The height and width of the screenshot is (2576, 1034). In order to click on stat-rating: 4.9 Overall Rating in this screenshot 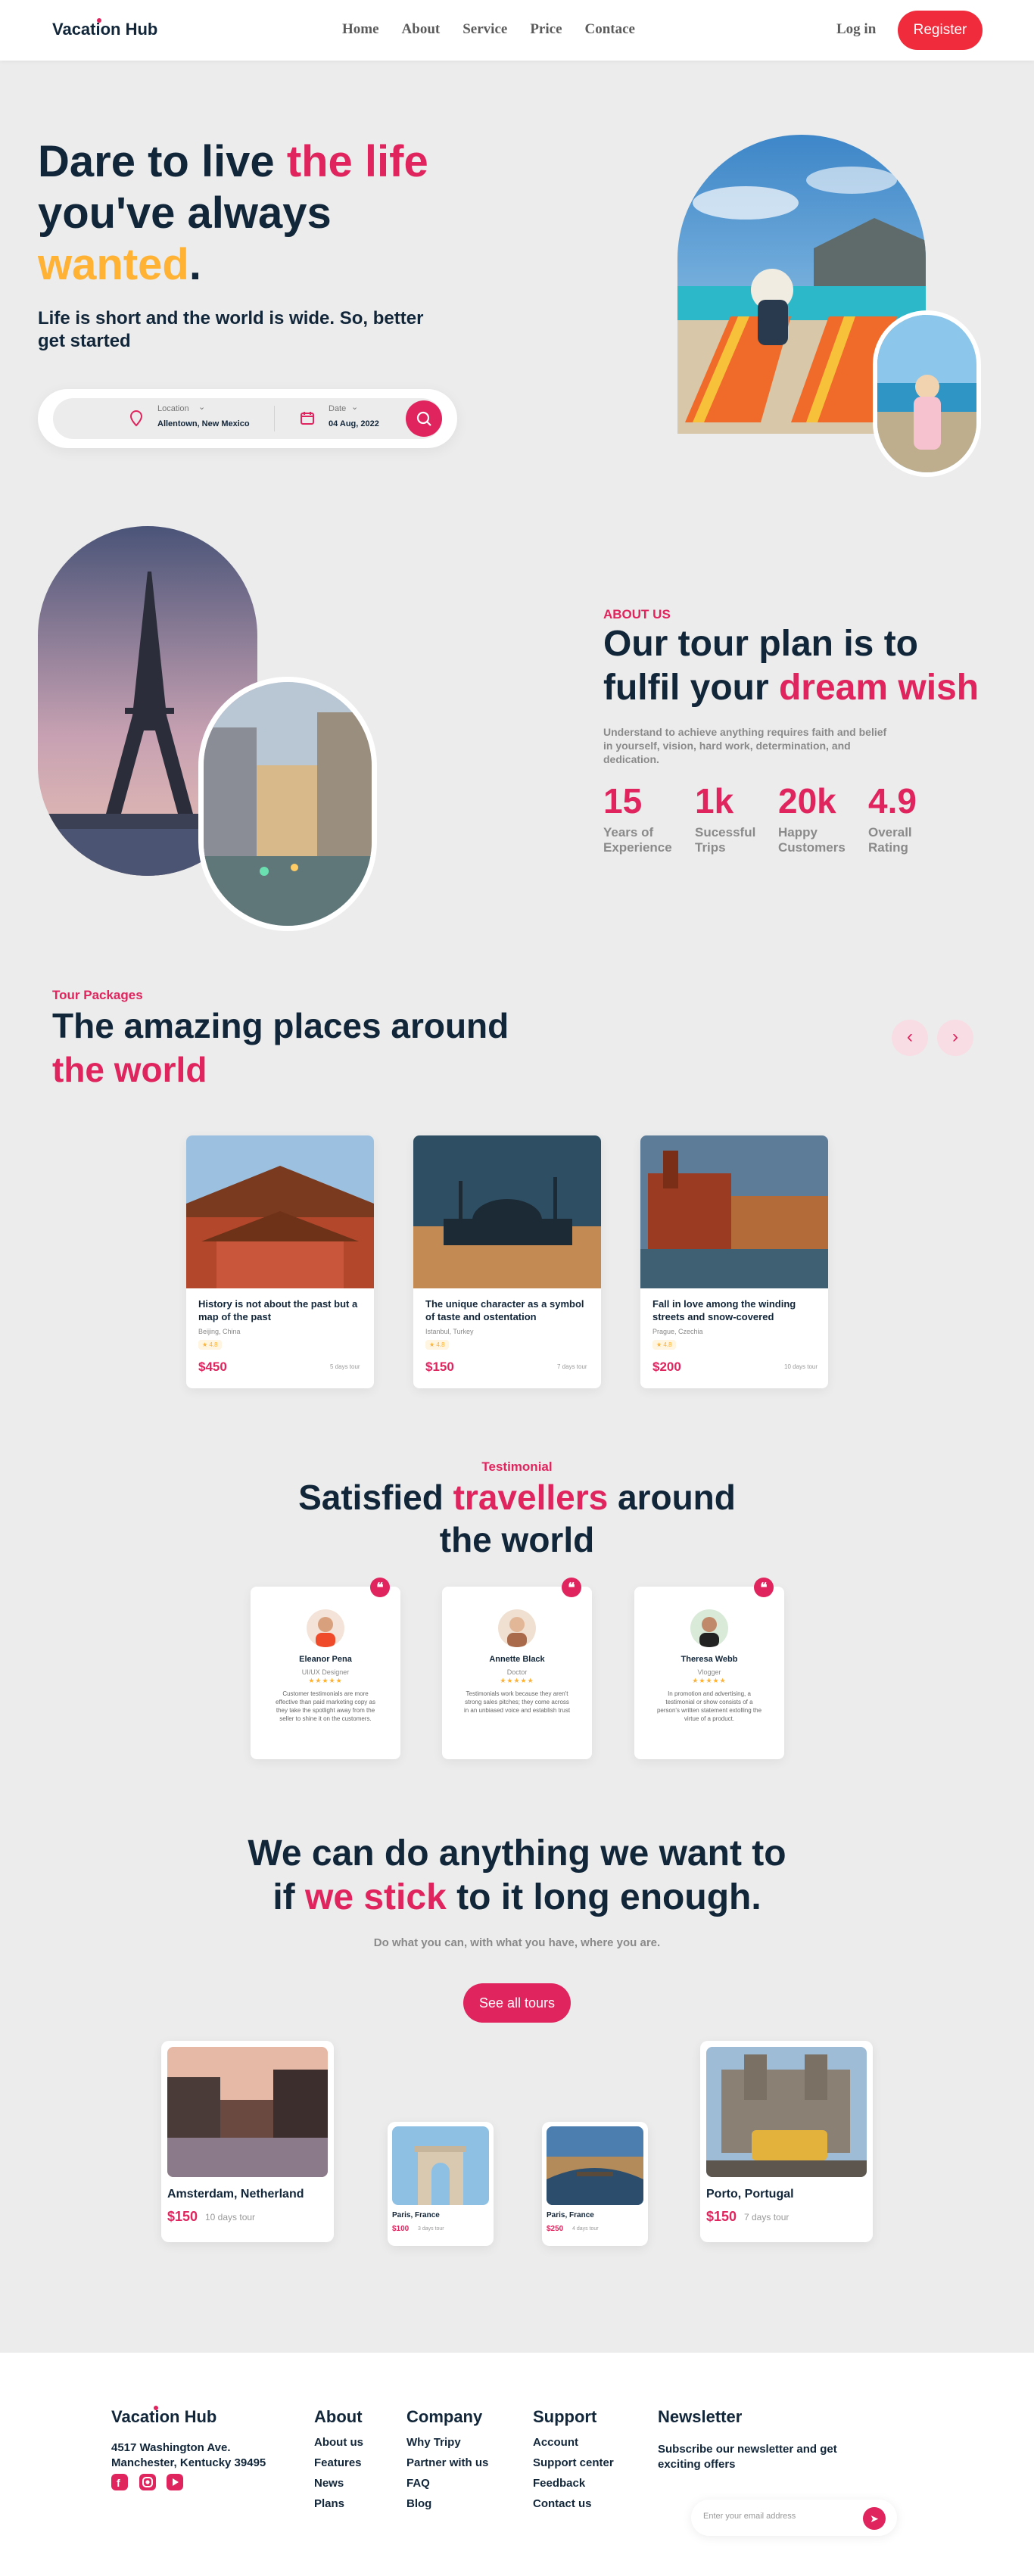, I will do `click(892, 818)`.